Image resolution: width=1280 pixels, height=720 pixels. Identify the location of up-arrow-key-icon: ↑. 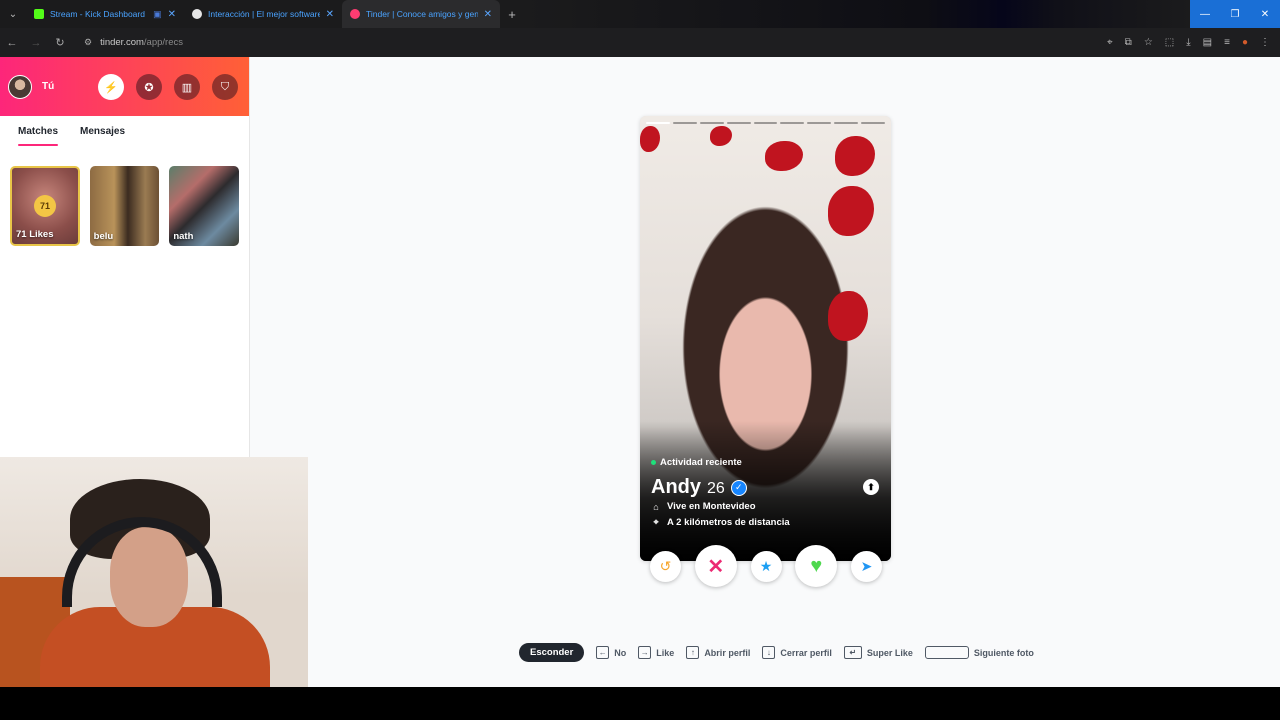
(693, 652).